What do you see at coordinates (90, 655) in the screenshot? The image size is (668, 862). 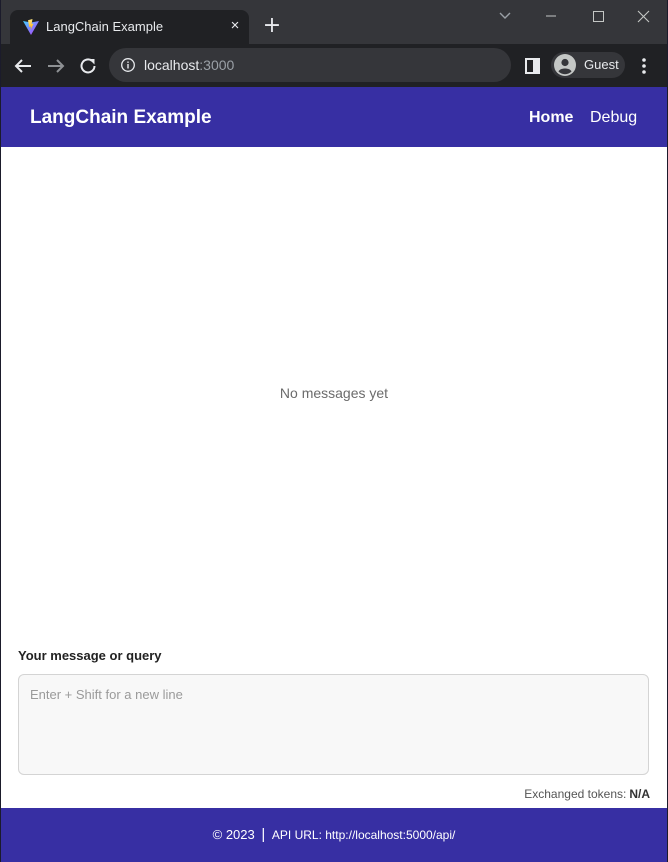 I see `message-input-label: Your message or query` at bounding box center [90, 655].